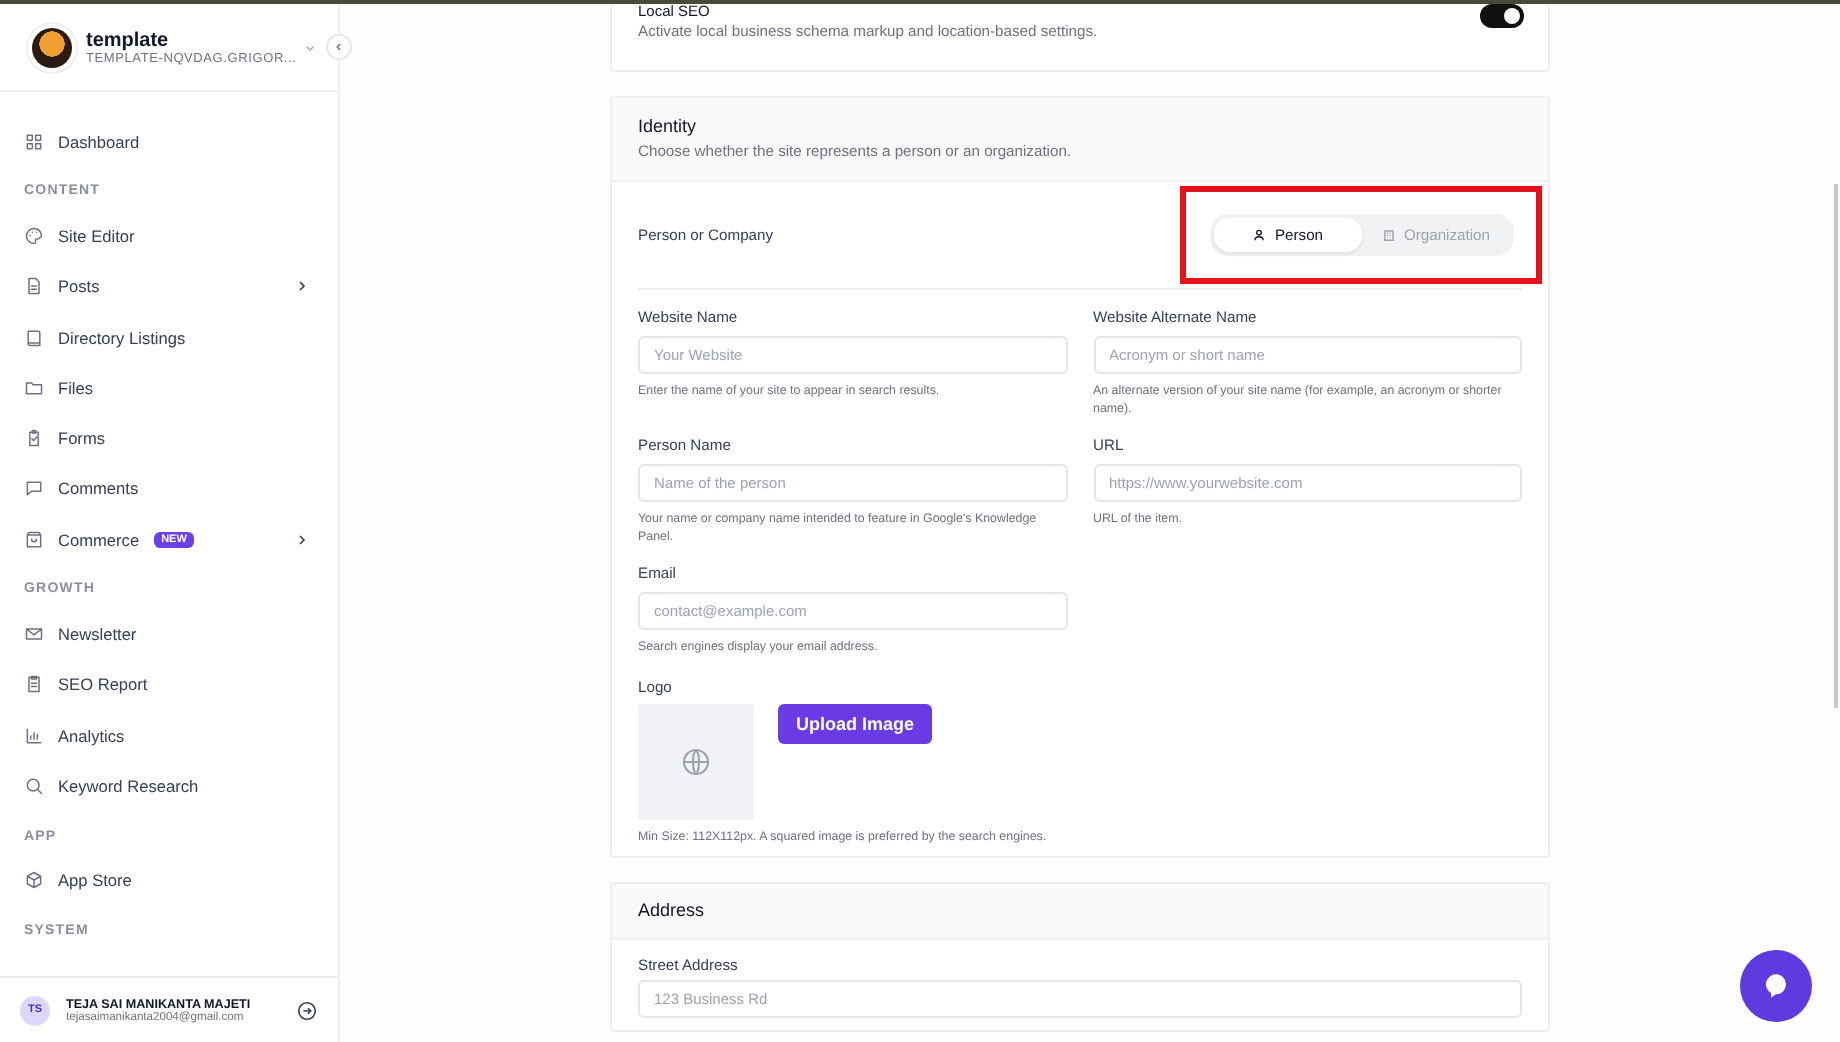 Image resolution: width=1840 pixels, height=1042 pixels. Describe the element at coordinates (672, 909) in the screenshot. I see `card-title: Address` at that location.